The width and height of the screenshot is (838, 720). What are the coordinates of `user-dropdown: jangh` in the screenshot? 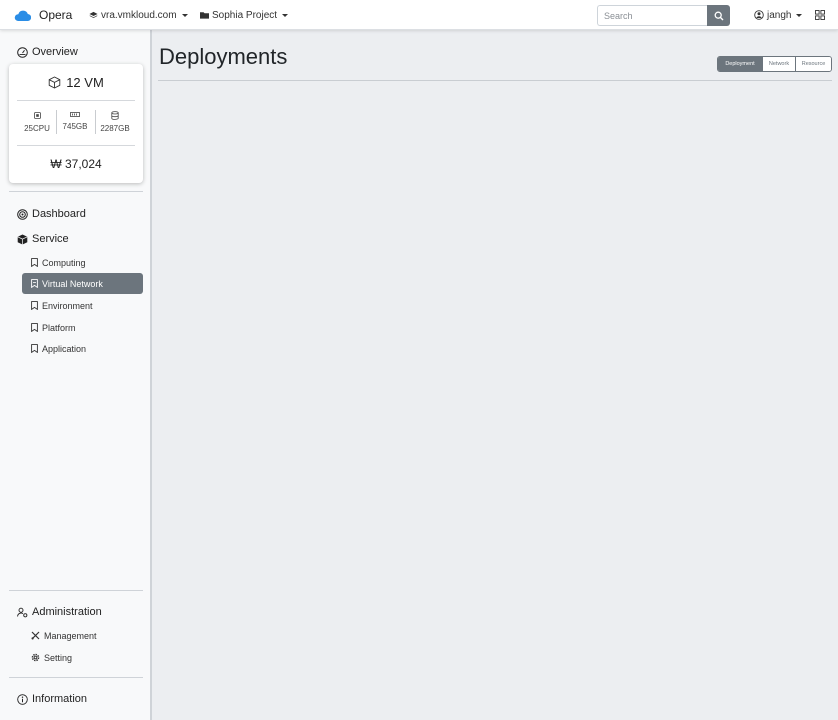 It's located at (778, 15).